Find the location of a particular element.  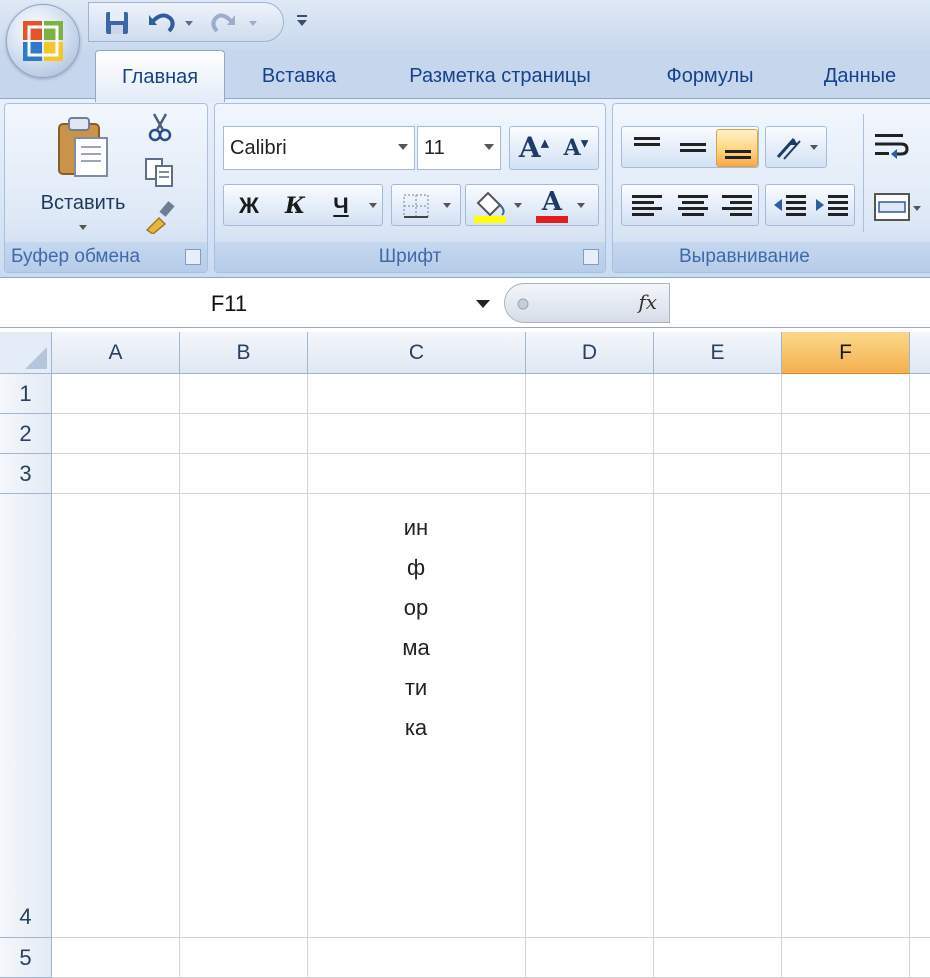

cell-c3 is located at coordinates (417, 474).